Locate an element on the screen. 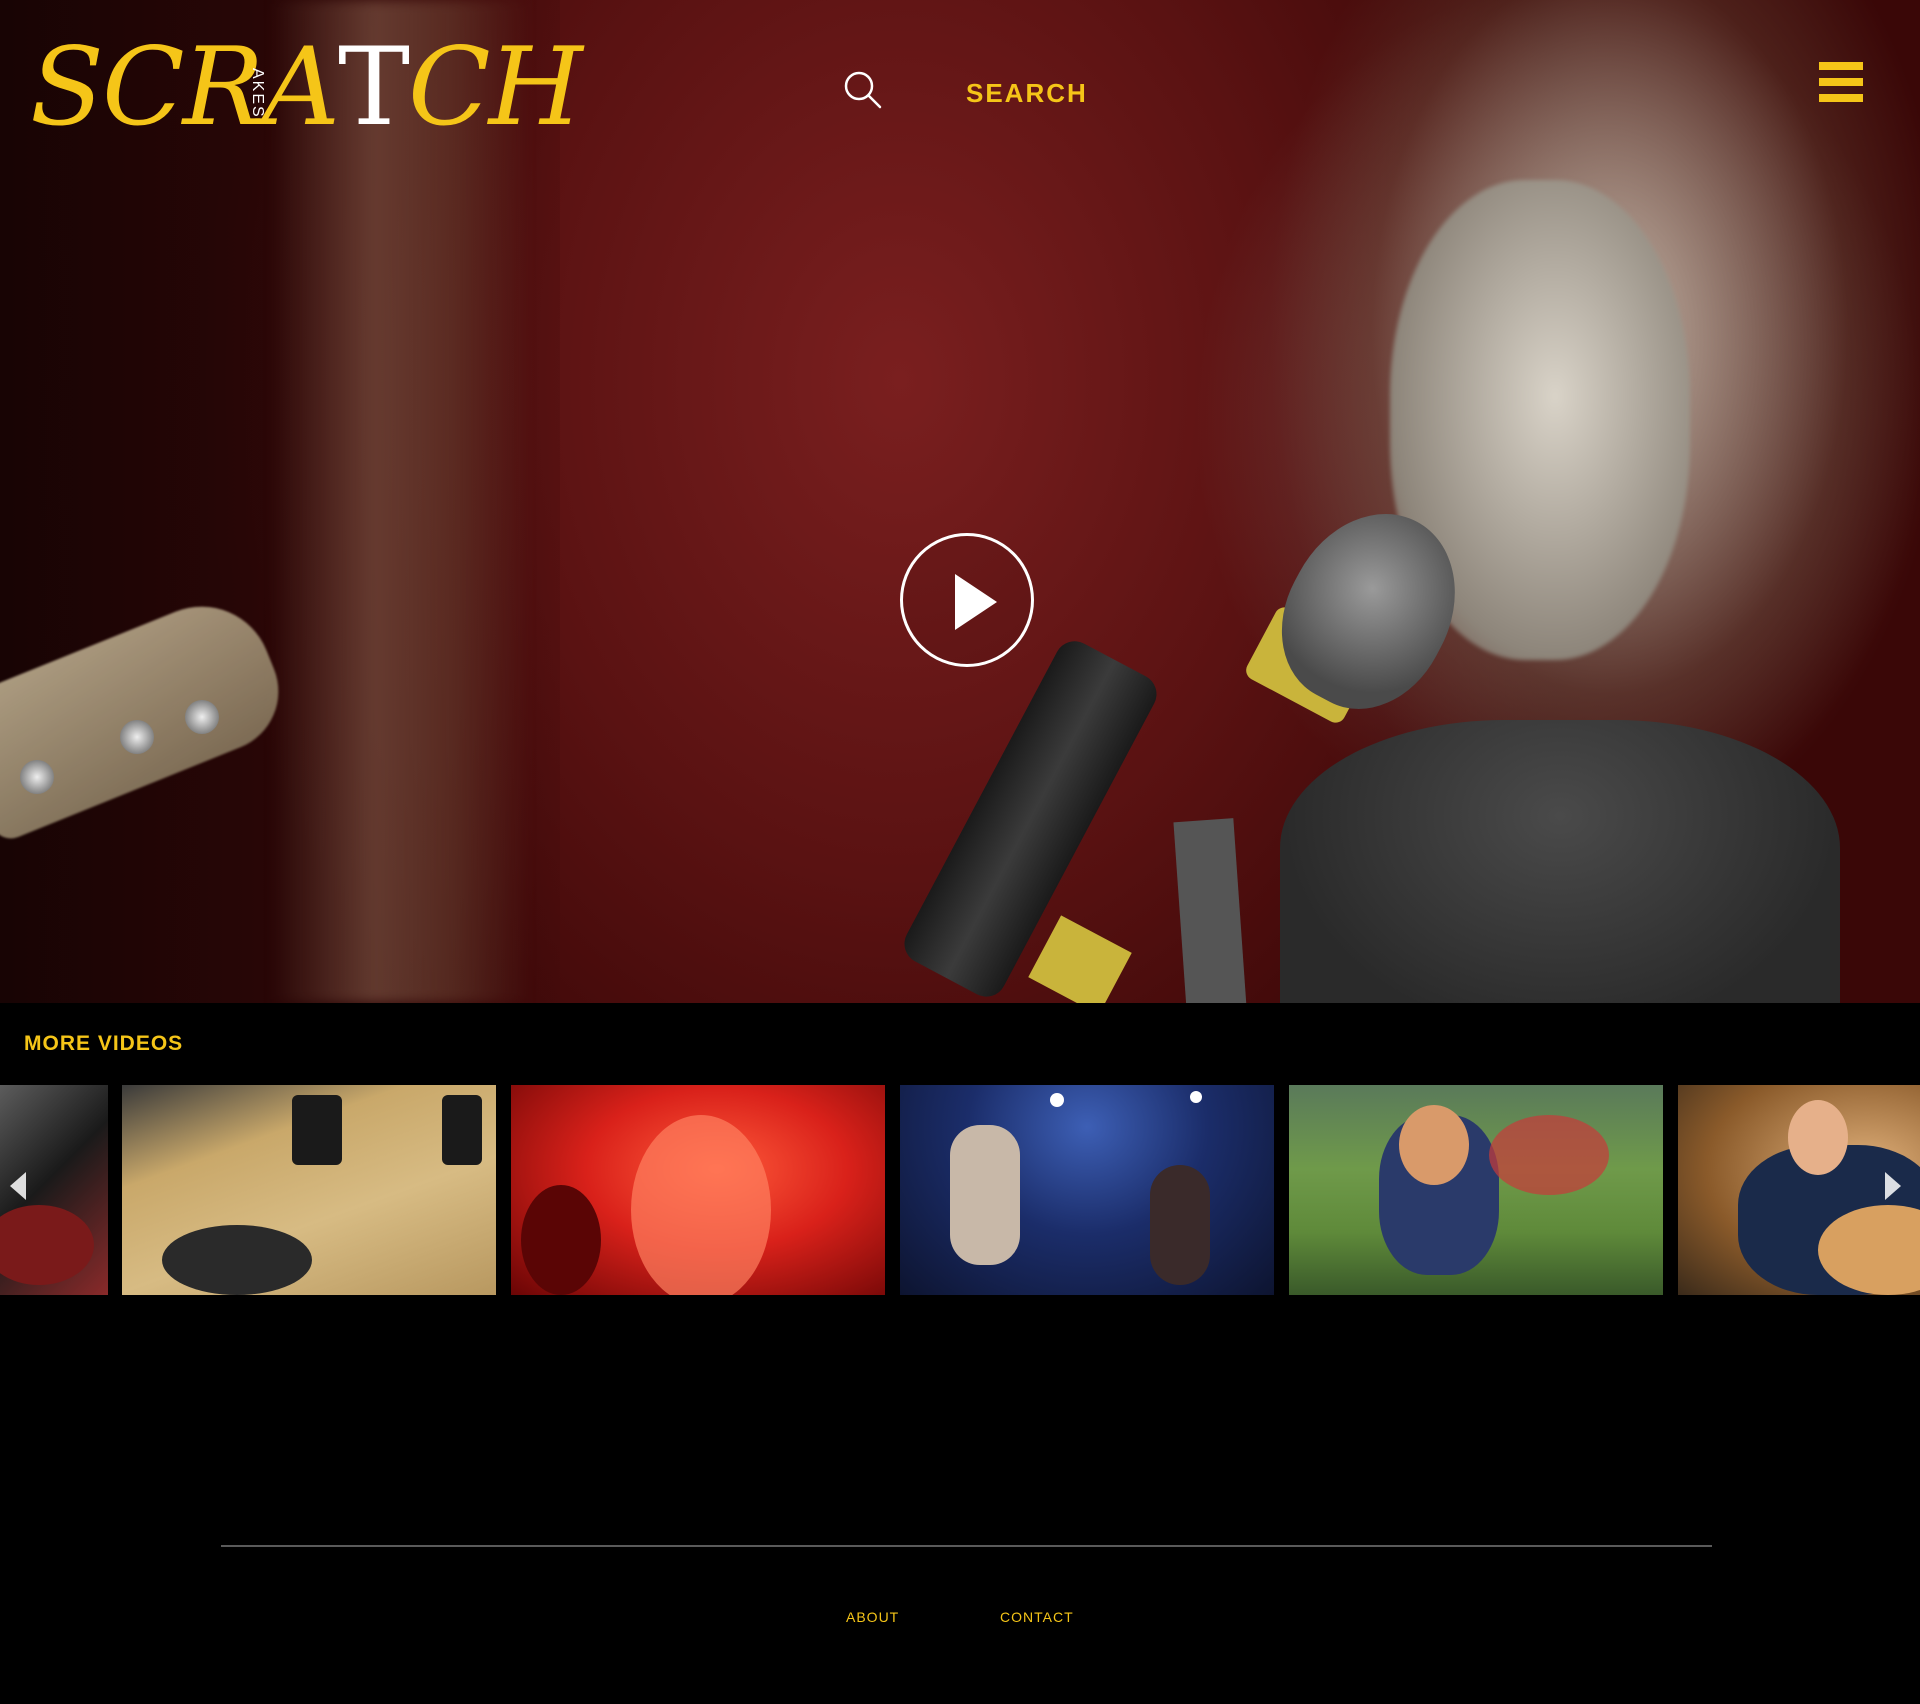 This screenshot has height=1704, width=1920. more-videos-heading: MORE VIDEOS is located at coordinates (104, 1043).